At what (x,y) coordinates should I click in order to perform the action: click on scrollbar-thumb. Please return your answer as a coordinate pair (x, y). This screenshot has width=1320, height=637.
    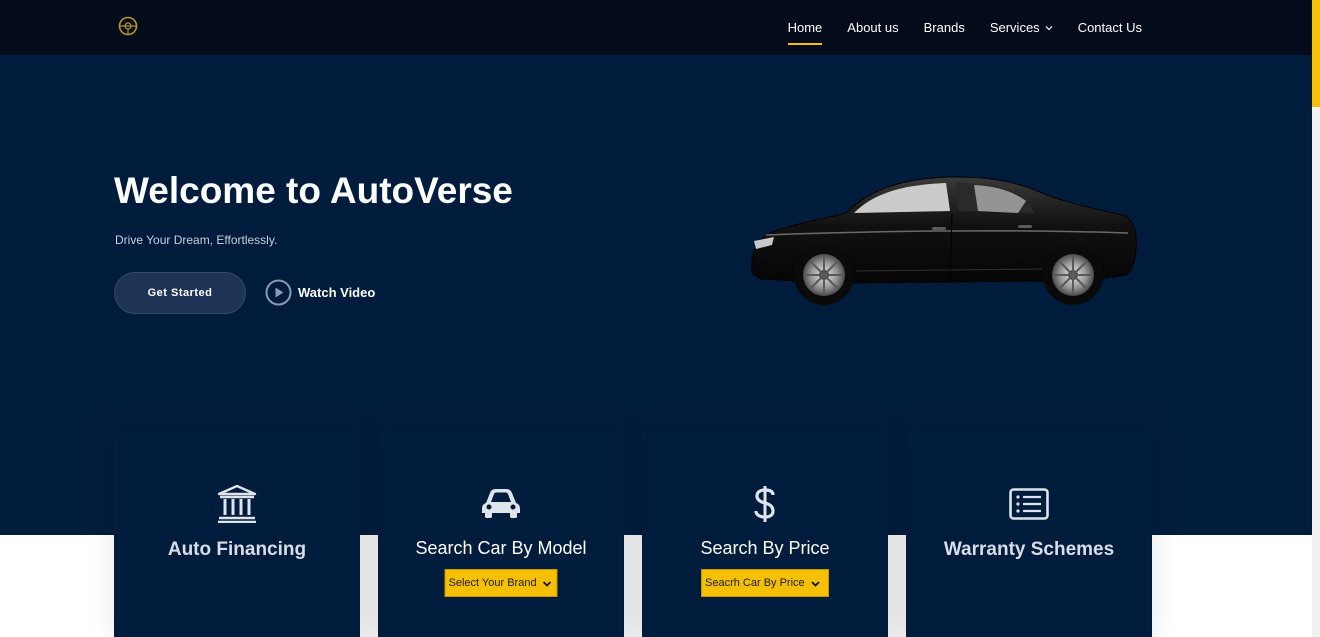
    Looking at the image, I should click on (1316, 53).